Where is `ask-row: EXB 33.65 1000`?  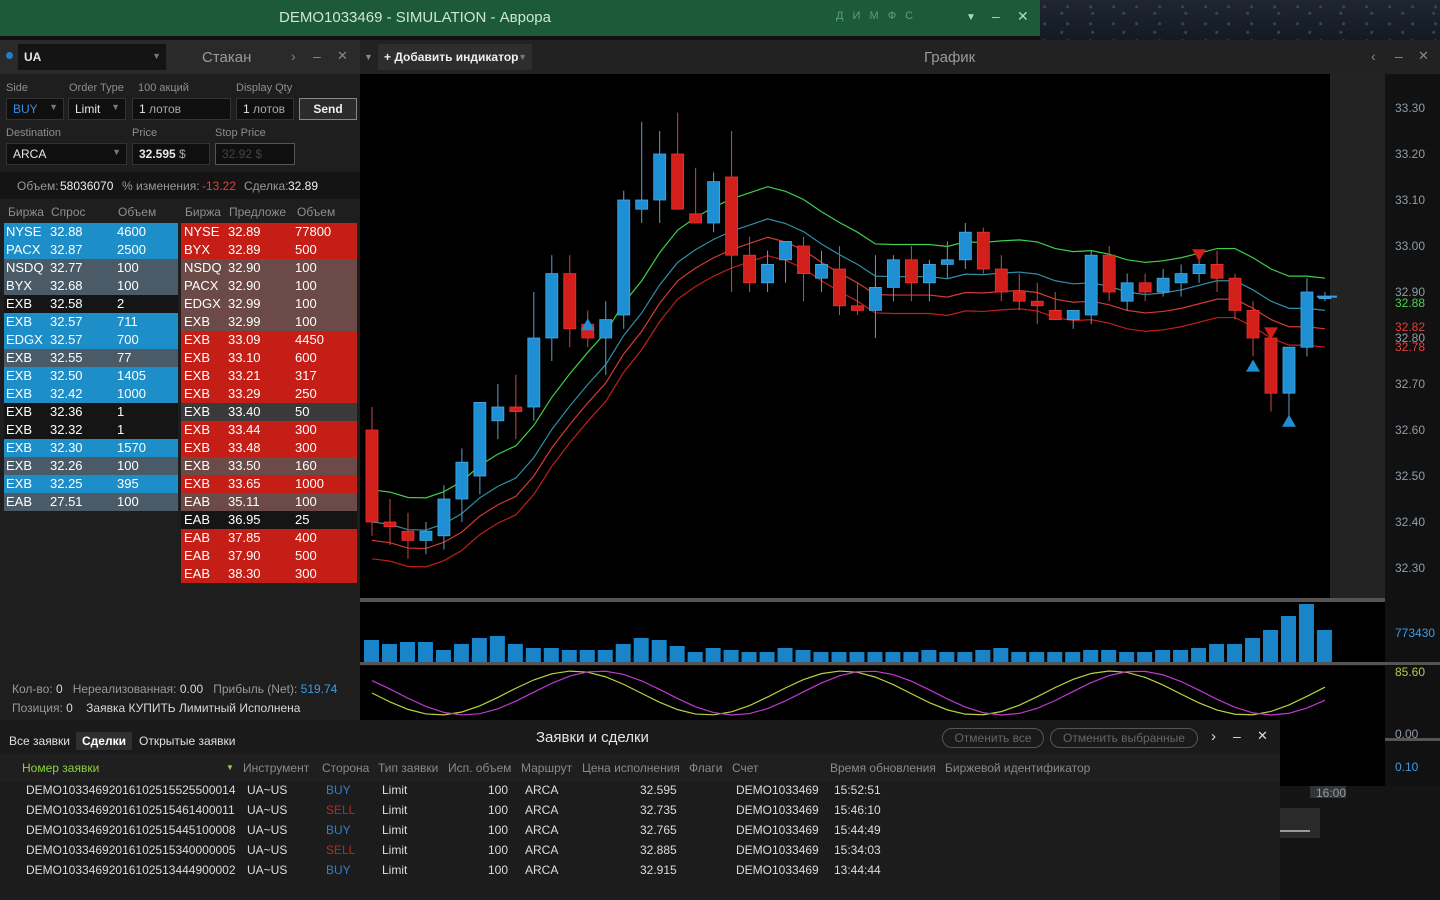 ask-row: EXB 33.65 1000 is located at coordinates (269, 484).